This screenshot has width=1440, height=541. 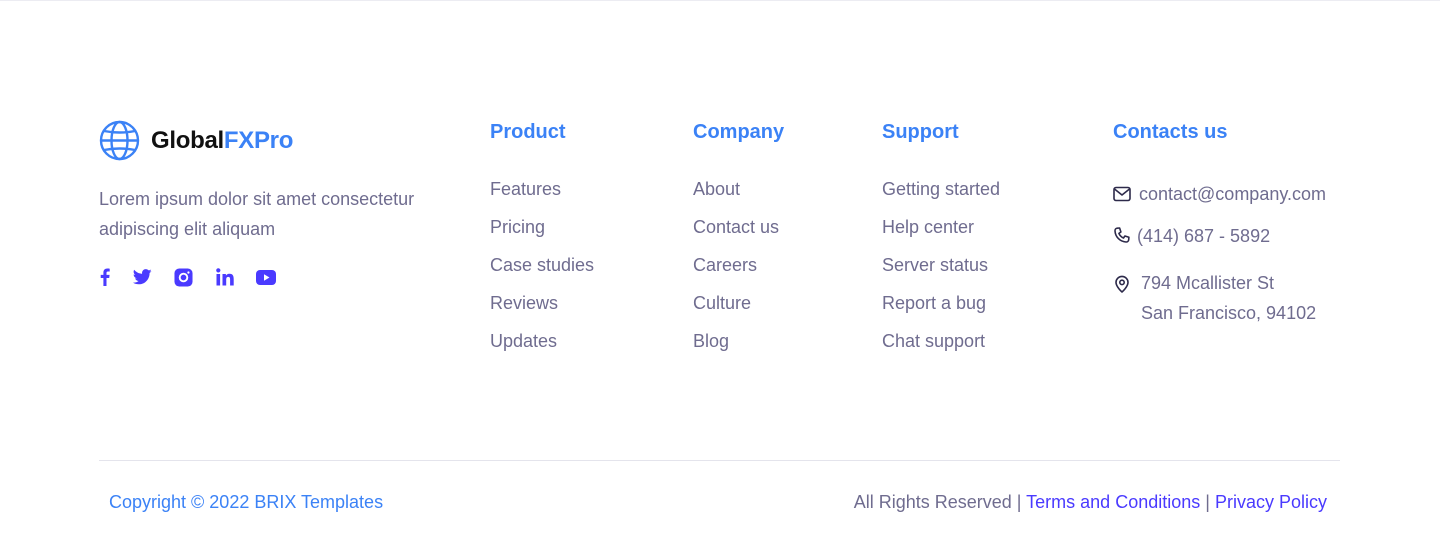 What do you see at coordinates (119, 140) in the screenshot?
I see `globe-icon` at bounding box center [119, 140].